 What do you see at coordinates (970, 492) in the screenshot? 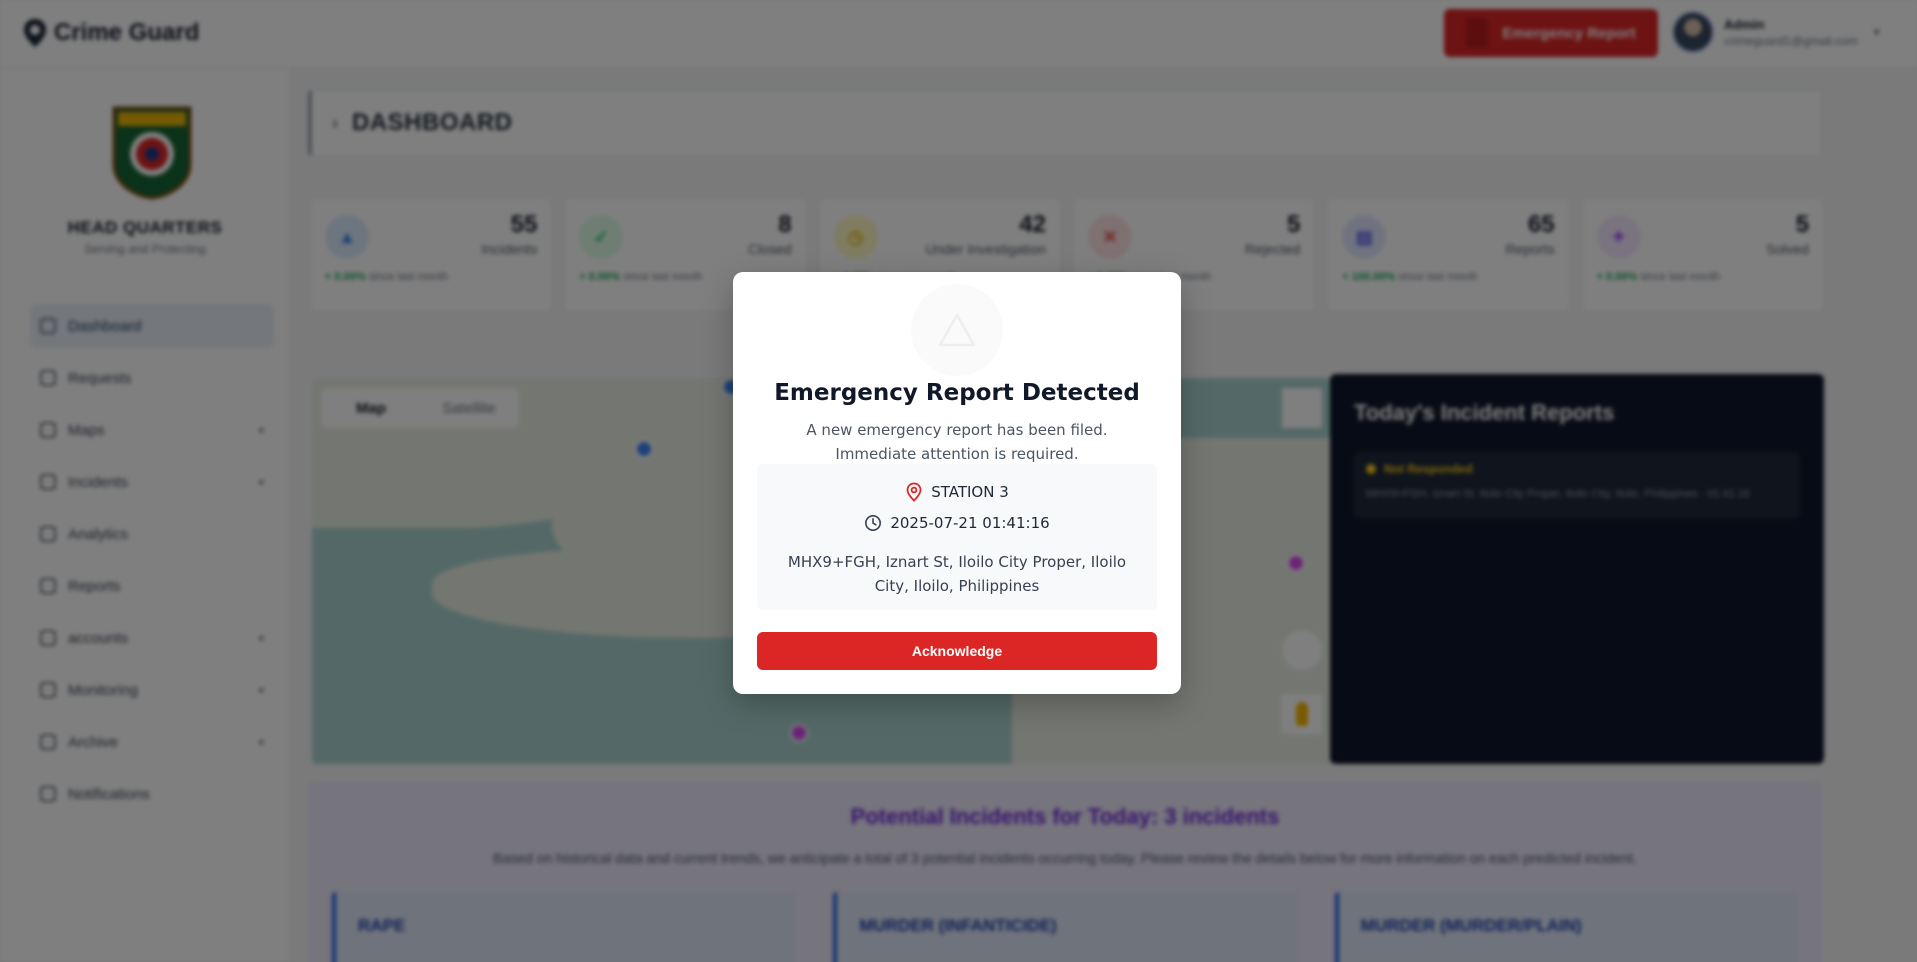
I see `station-name: STATION 3` at bounding box center [970, 492].